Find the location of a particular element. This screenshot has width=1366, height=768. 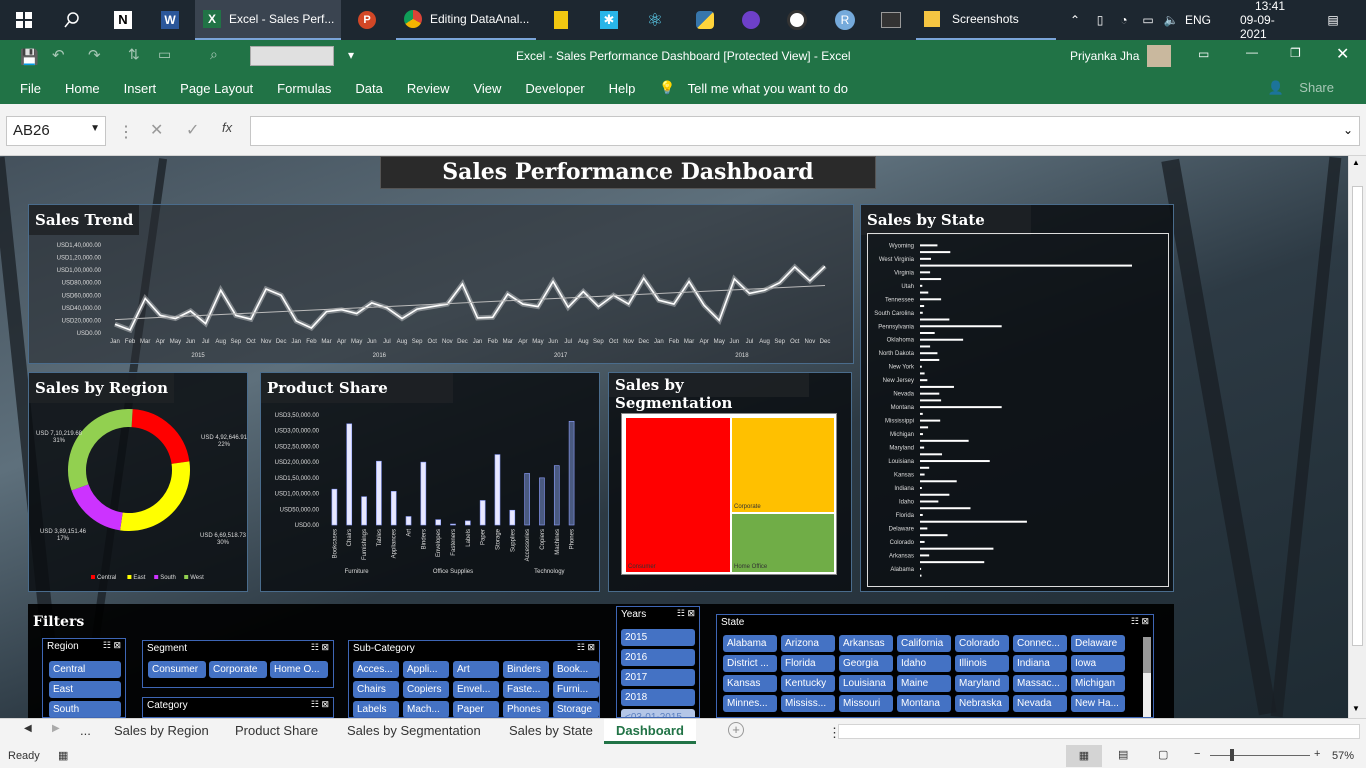

zoom-slider-thumb is located at coordinates (1232, 755).